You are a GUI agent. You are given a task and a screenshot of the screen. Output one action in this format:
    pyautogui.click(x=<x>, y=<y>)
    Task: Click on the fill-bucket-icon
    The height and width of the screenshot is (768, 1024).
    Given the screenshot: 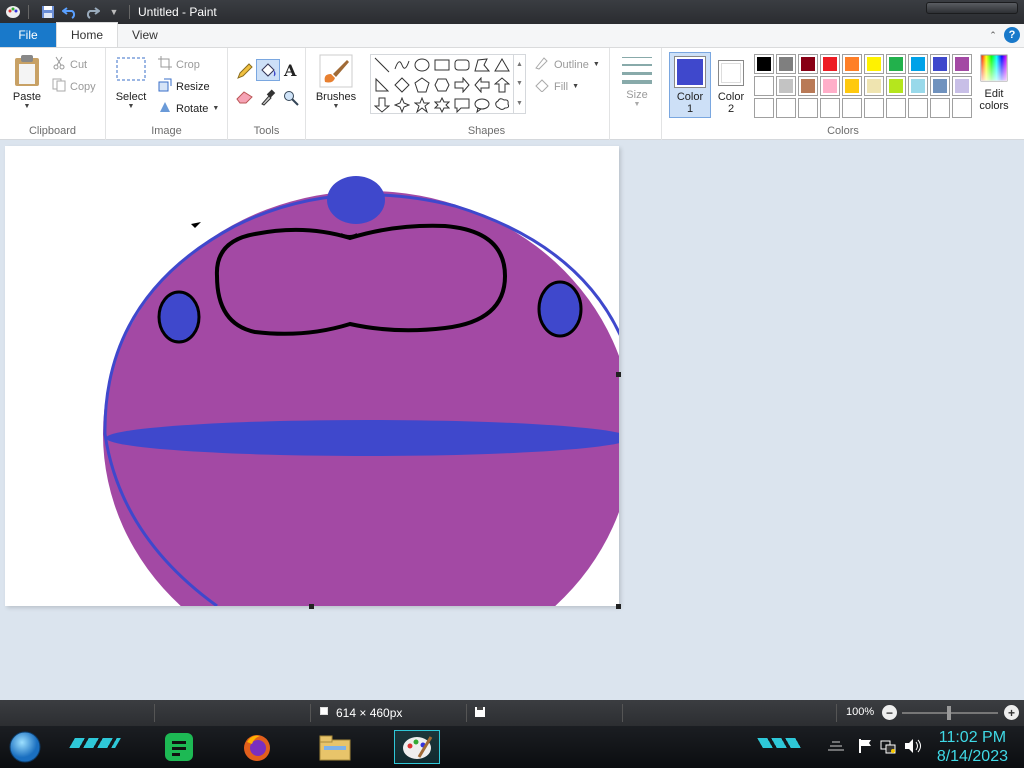 What is the action you would take?
    pyautogui.click(x=268, y=70)
    